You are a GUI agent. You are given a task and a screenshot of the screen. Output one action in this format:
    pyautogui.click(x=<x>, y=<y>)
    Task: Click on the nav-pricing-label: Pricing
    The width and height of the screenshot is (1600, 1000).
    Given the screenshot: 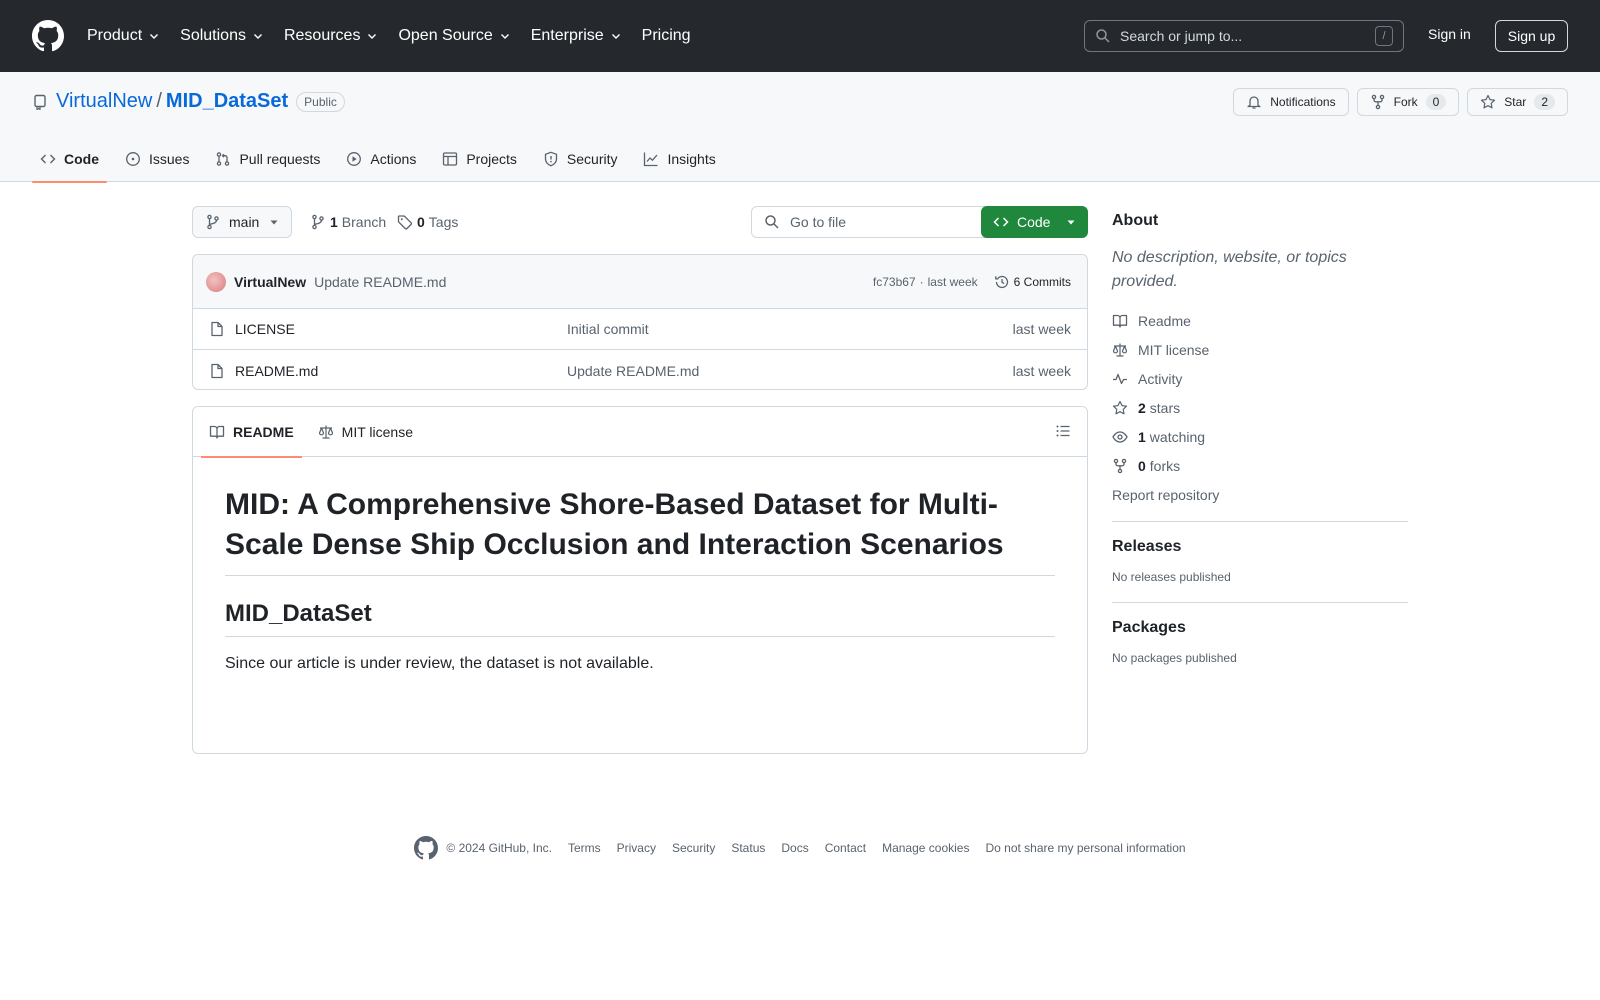 What is the action you would take?
    pyautogui.click(x=666, y=35)
    